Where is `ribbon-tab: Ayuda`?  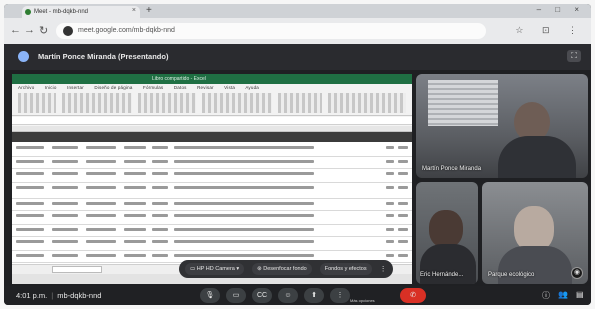
ribbon-tab: Ayuda is located at coordinates (252, 87).